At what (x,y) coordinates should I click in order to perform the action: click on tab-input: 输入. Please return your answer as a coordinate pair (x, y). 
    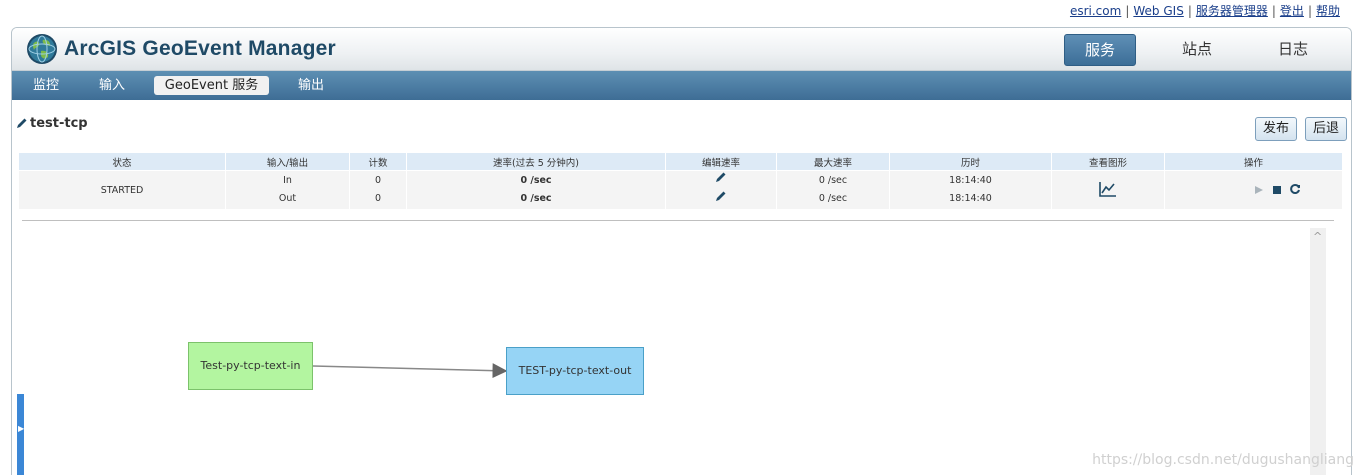
    Looking at the image, I should click on (112, 85).